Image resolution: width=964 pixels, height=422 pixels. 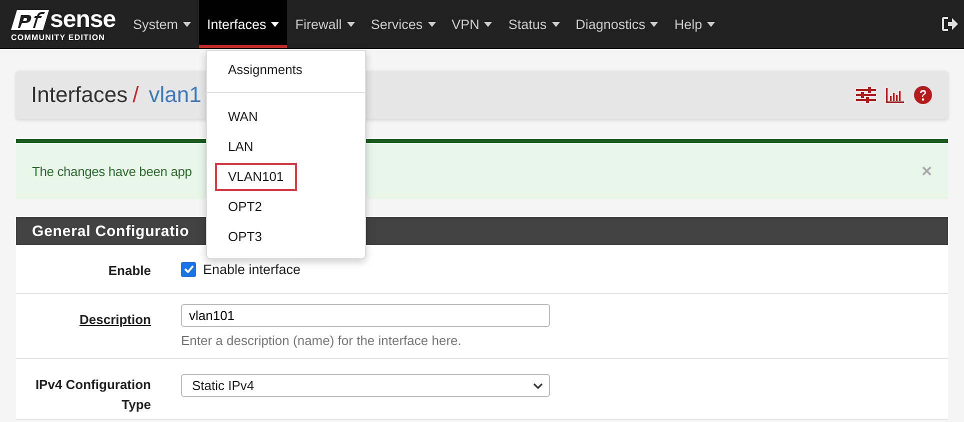 What do you see at coordinates (58, 37) in the screenshot?
I see `logo-tagline: COMMUNITY EDITION` at bounding box center [58, 37].